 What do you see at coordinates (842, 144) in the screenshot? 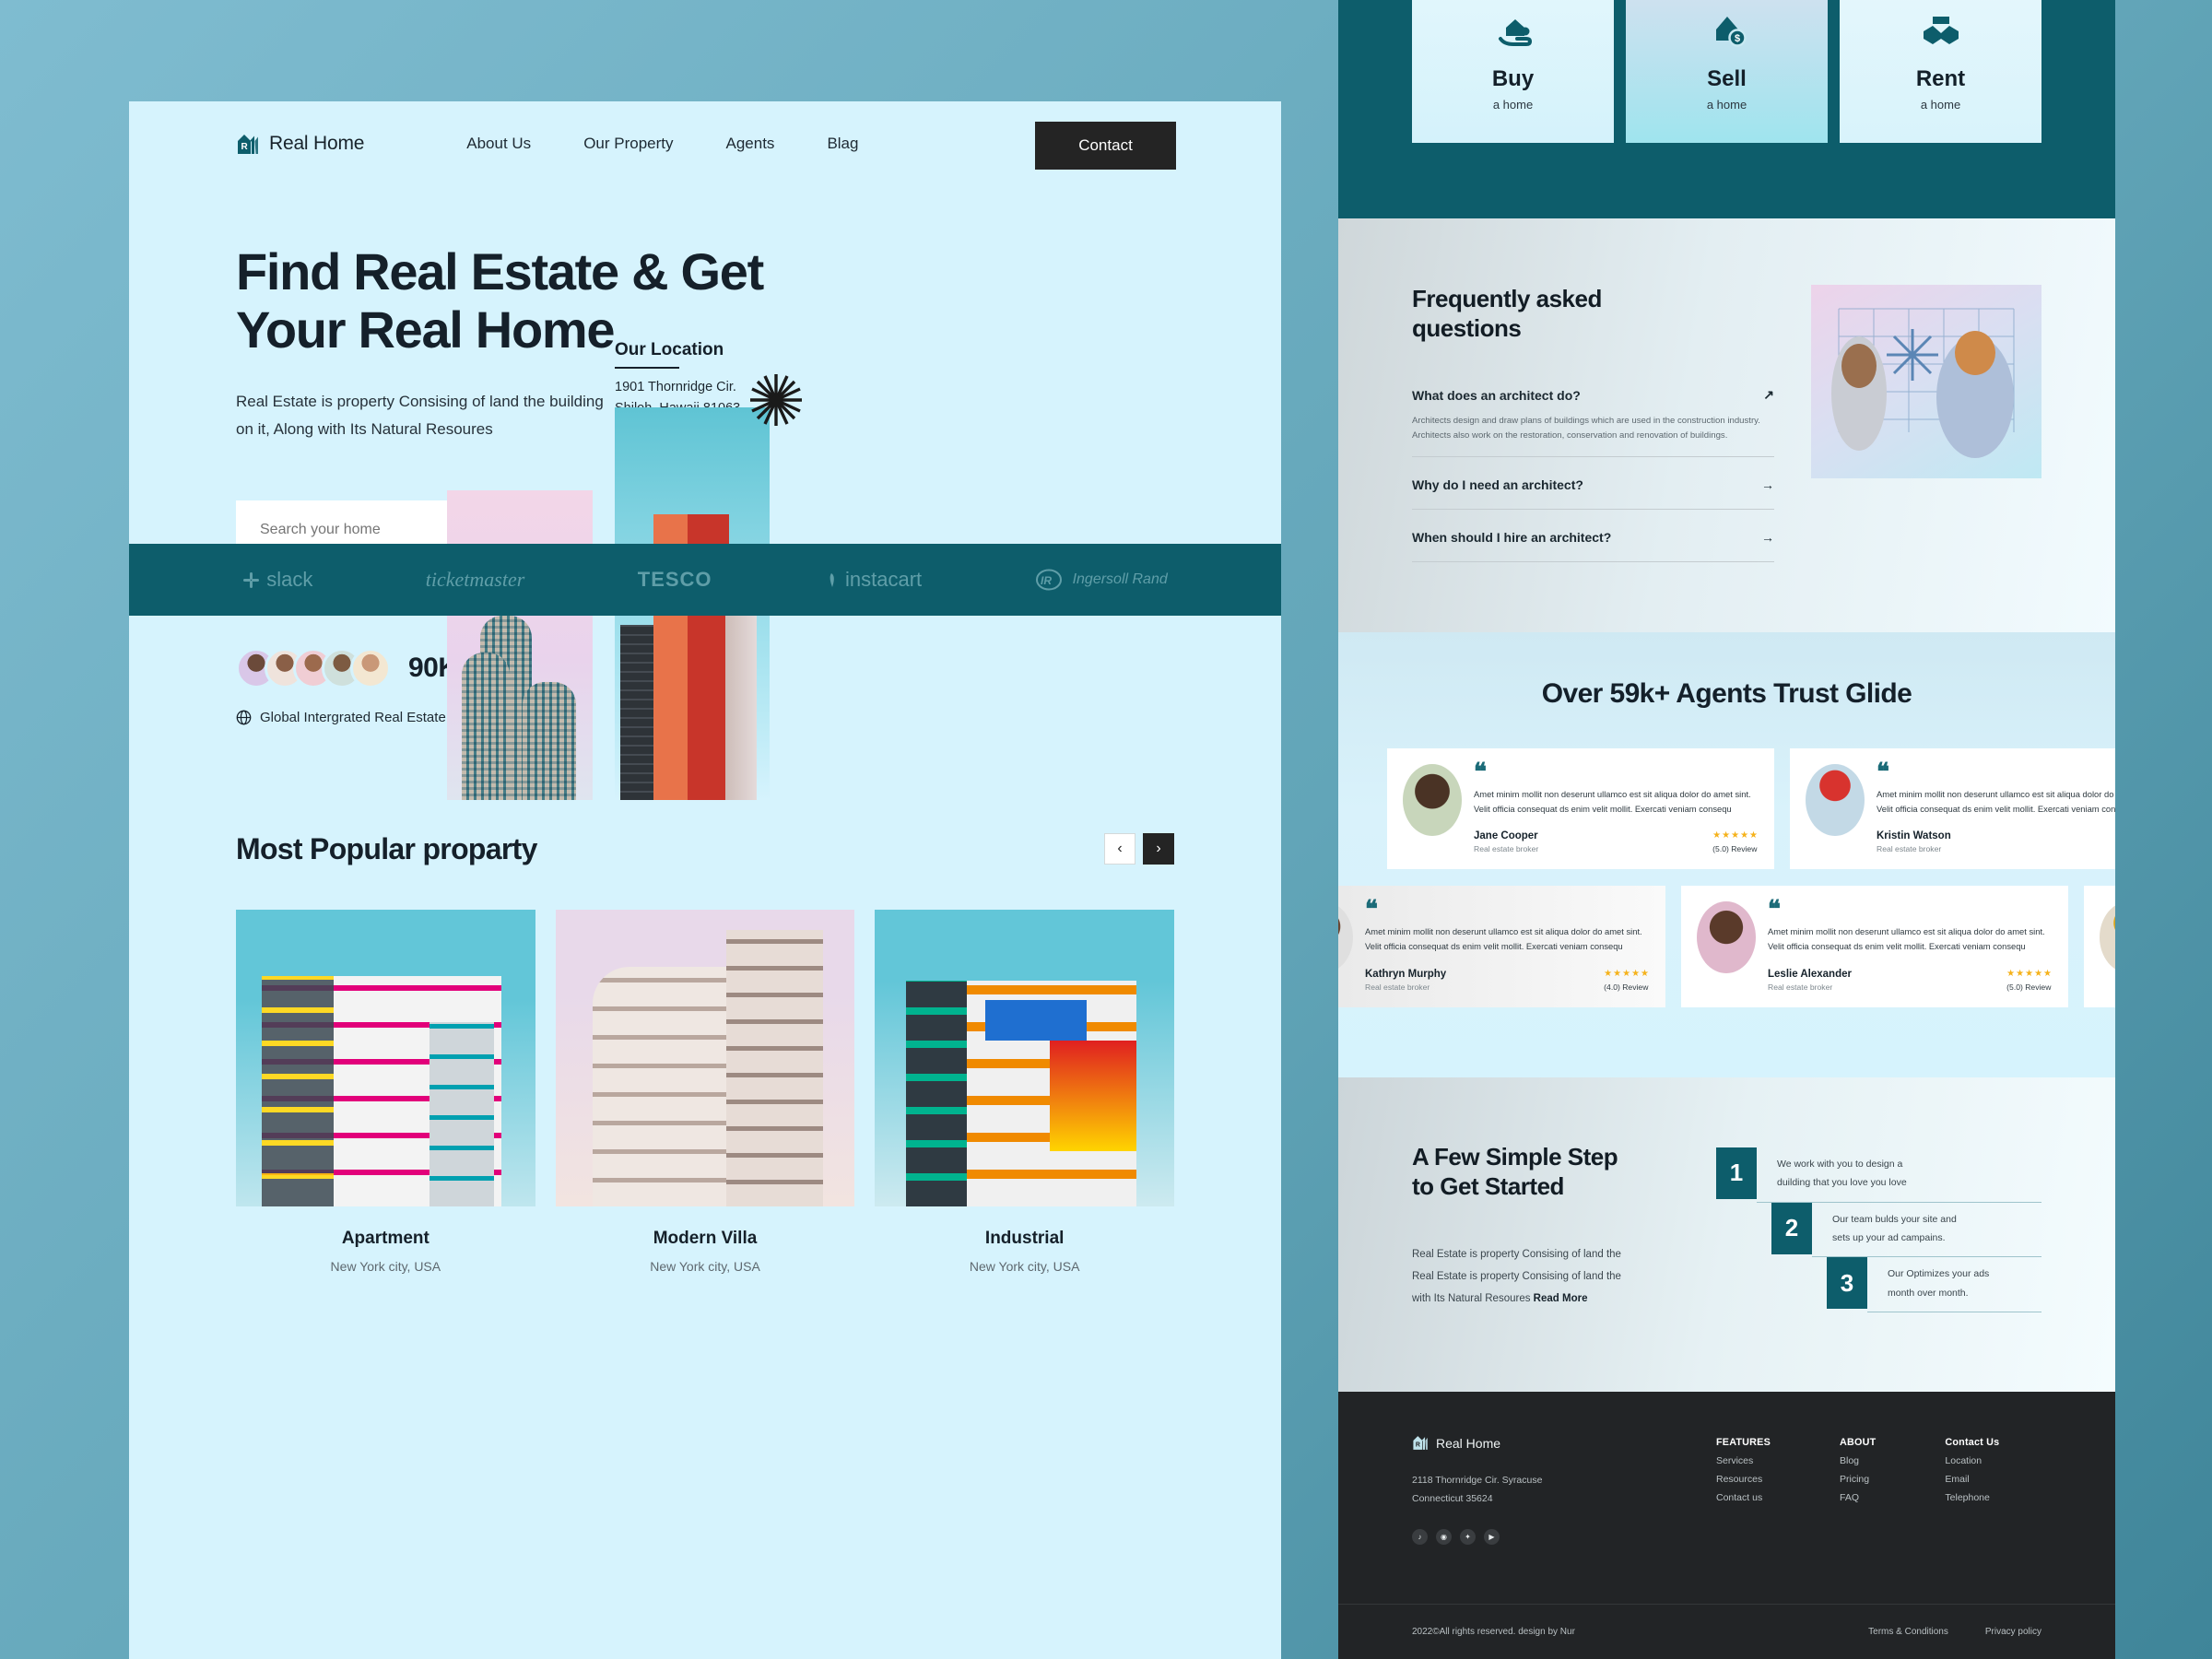
I see `nav-item-blag: Blag` at bounding box center [842, 144].